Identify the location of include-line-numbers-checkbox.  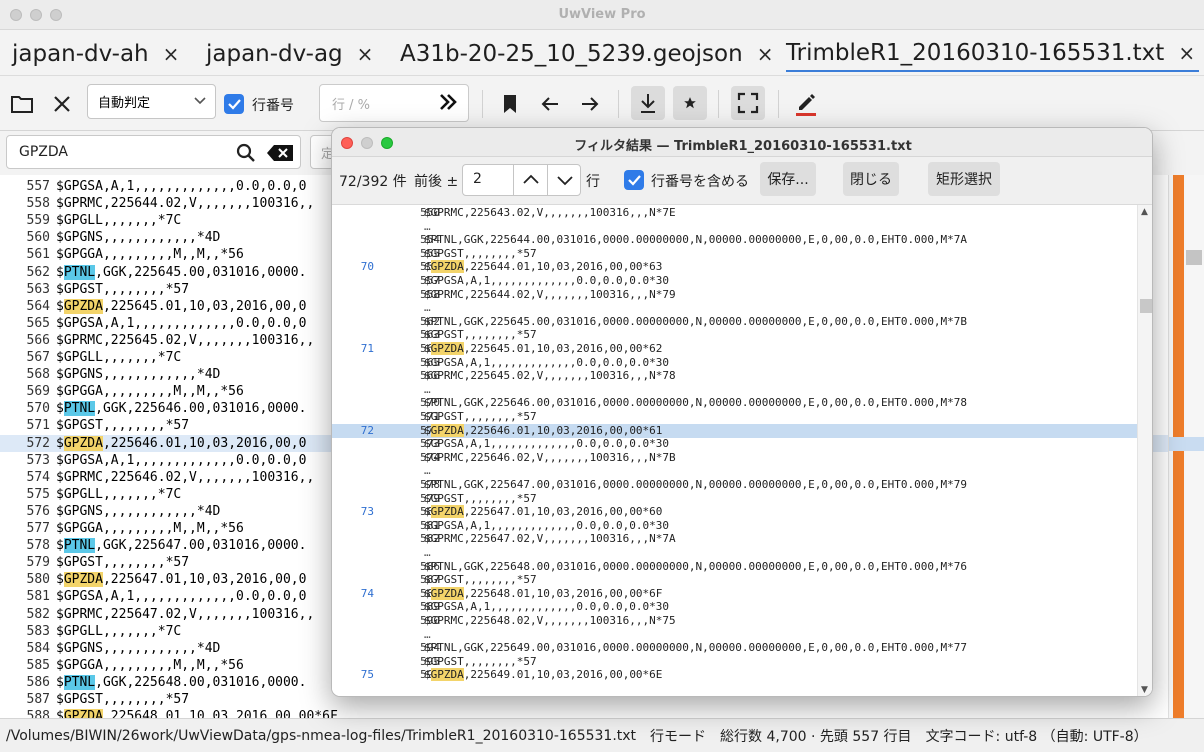
(634, 180).